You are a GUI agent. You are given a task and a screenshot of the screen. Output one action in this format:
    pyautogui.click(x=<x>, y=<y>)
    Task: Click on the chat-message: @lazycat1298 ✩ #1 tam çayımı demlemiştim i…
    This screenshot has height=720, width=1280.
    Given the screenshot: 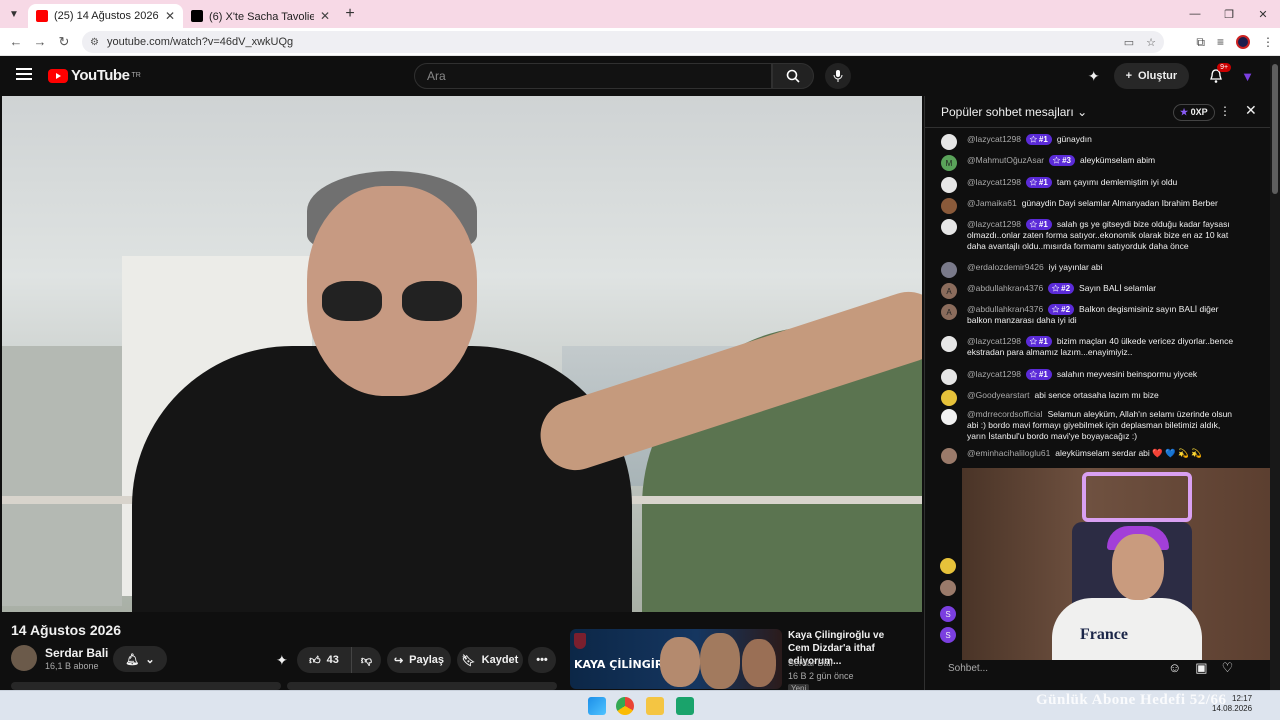 What is the action you would take?
    pyautogui.click(x=1091, y=185)
    